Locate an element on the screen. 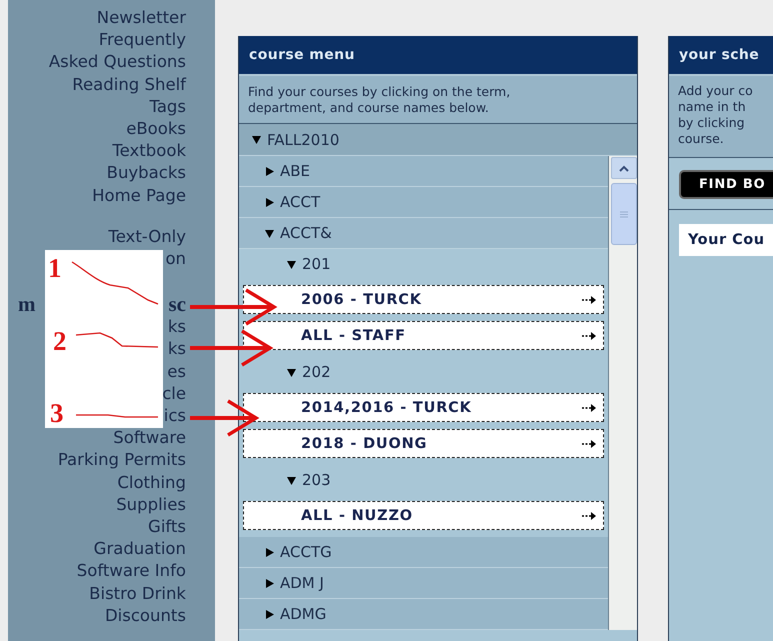 The width and height of the screenshot is (773, 641). sidebar-link: Asked Questions is located at coordinates (117, 62).